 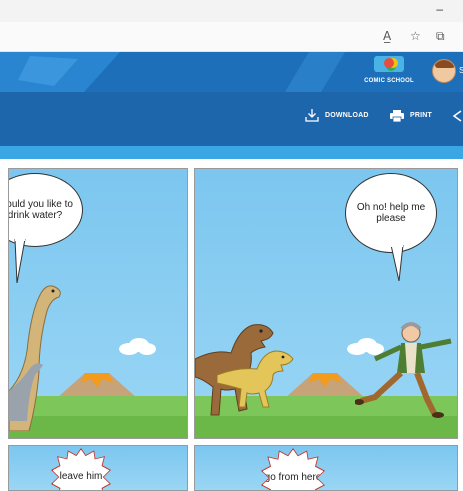 I want to click on speech-bubble-text: Would you like to drink water?, so click(x=40, y=210).